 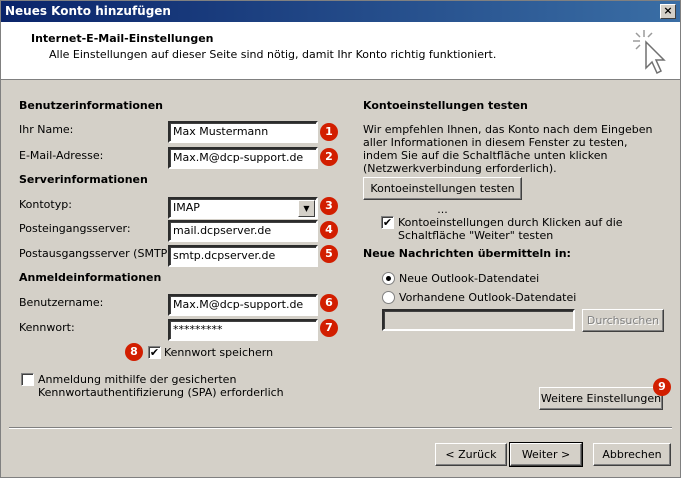 I want to click on email-label: E-Mail-Adresse:, so click(x=61, y=155).